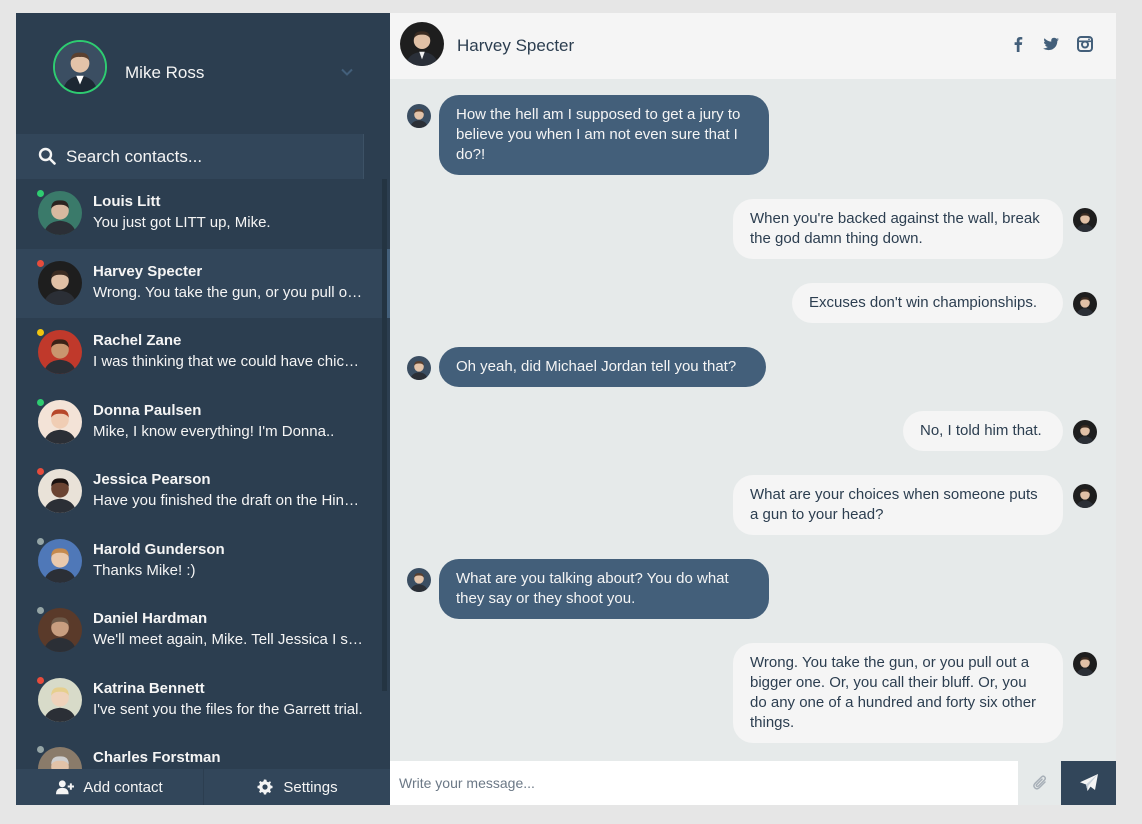 This screenshot has height=824, width=1142. I want to click on contact-preview: You just got LITT up, Mike., so click(182, 222).